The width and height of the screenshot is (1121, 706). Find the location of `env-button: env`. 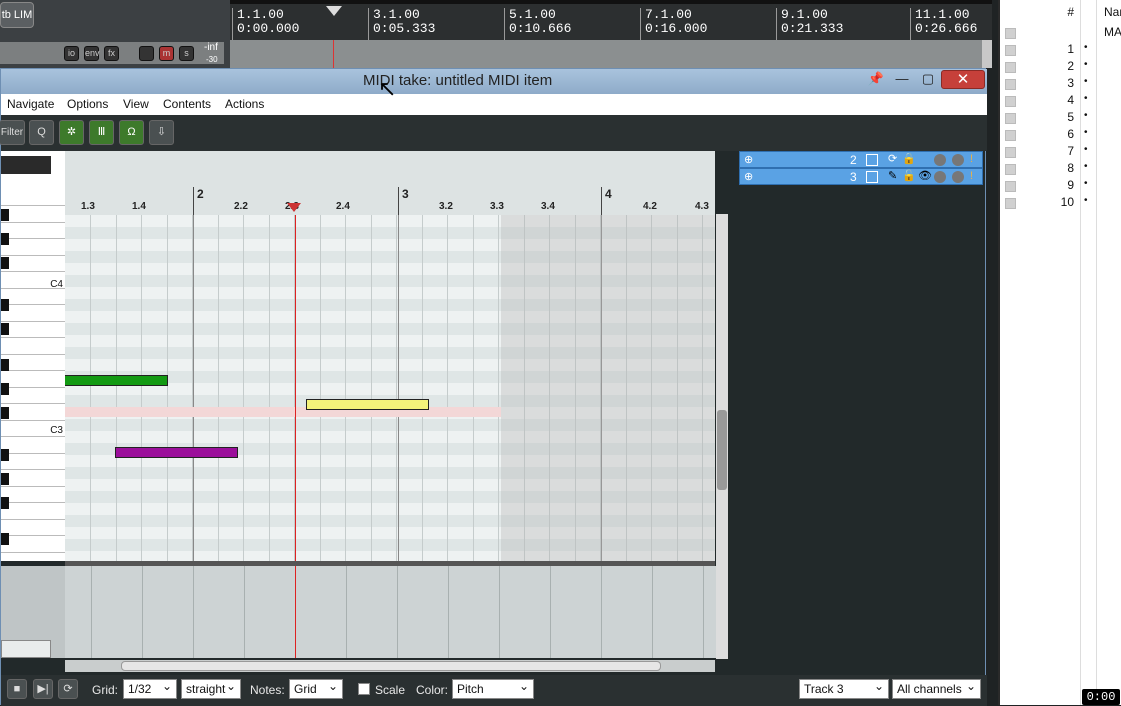

env-button: env is located at coordinates (92, 53).